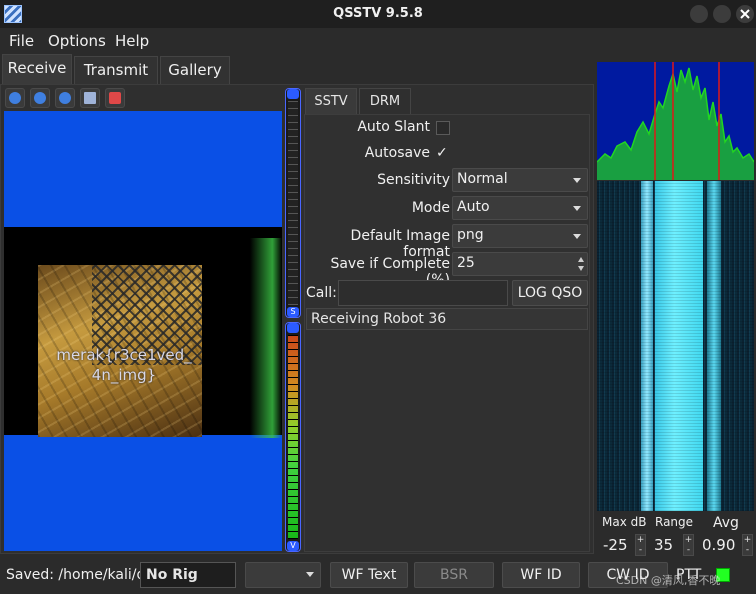  I want to click on erase-icon, so click(115, 98).